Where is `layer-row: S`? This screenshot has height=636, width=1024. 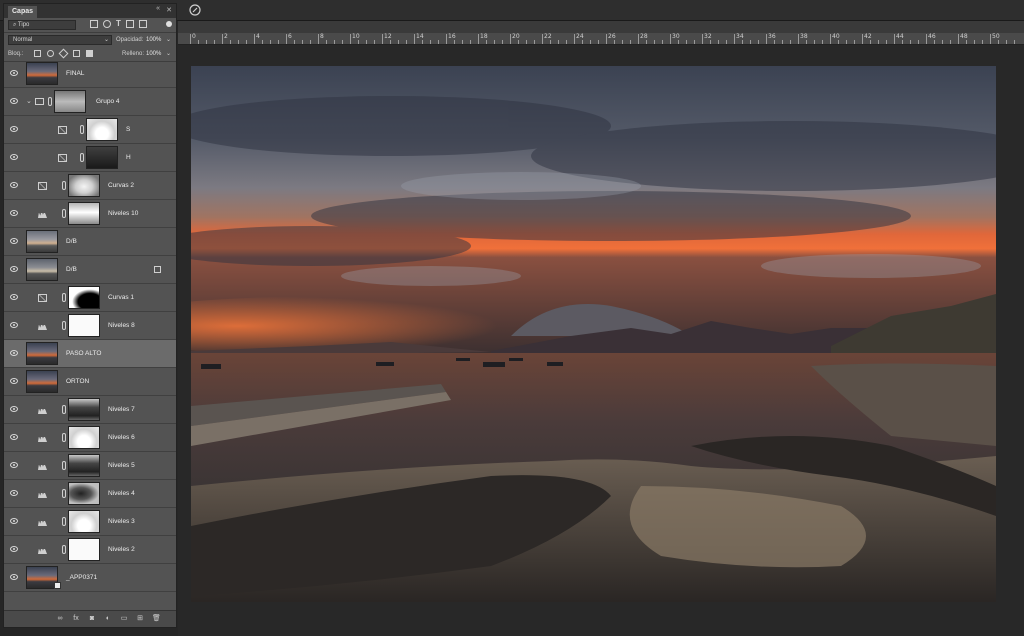
layer-row: S is located at coordinates (90, 130).